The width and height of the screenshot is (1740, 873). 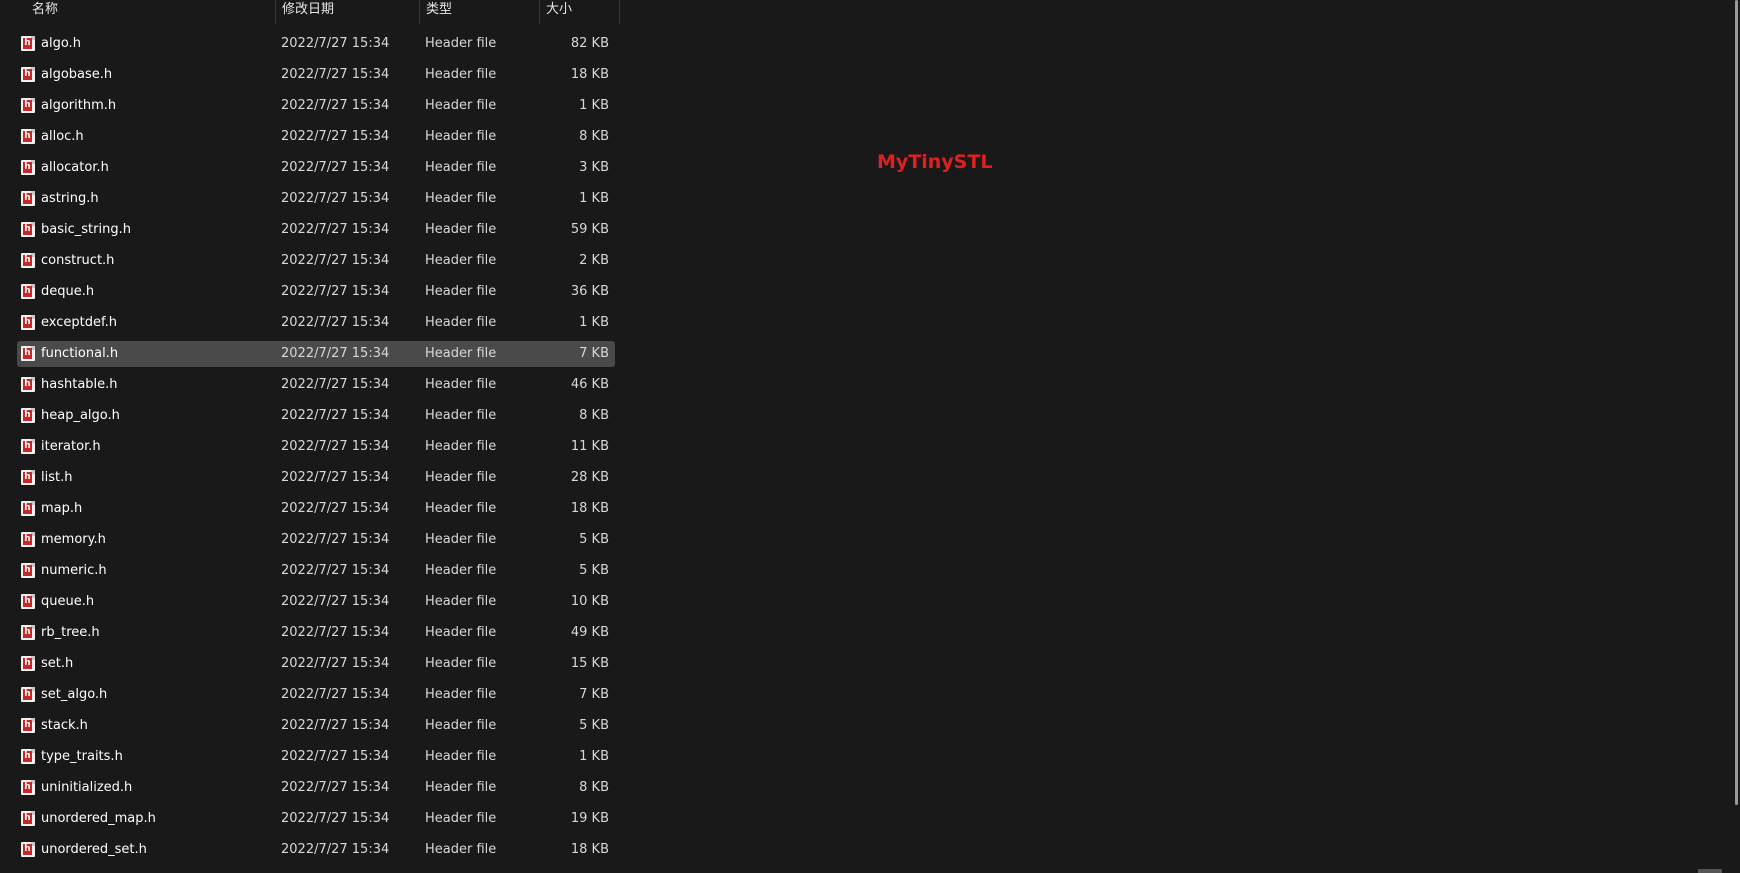 I want to click on file-row: stack.h 2022/7/27 15:34 Header file 5 KB, so click(x=316, y=726).